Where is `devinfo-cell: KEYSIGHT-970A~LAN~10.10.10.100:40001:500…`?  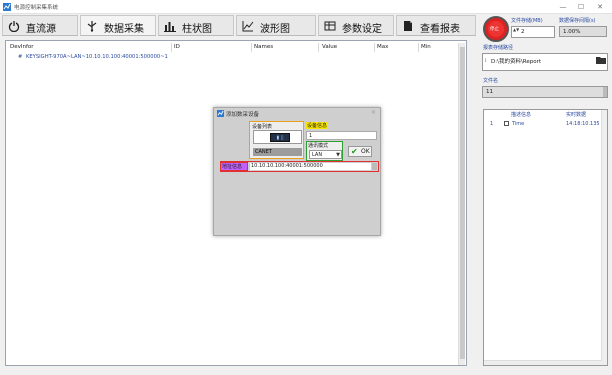 devinfo-cell: KEYSIGHT-970A~LAN~10.10.10.100:40001:500… is located at coordinates (97, 57).